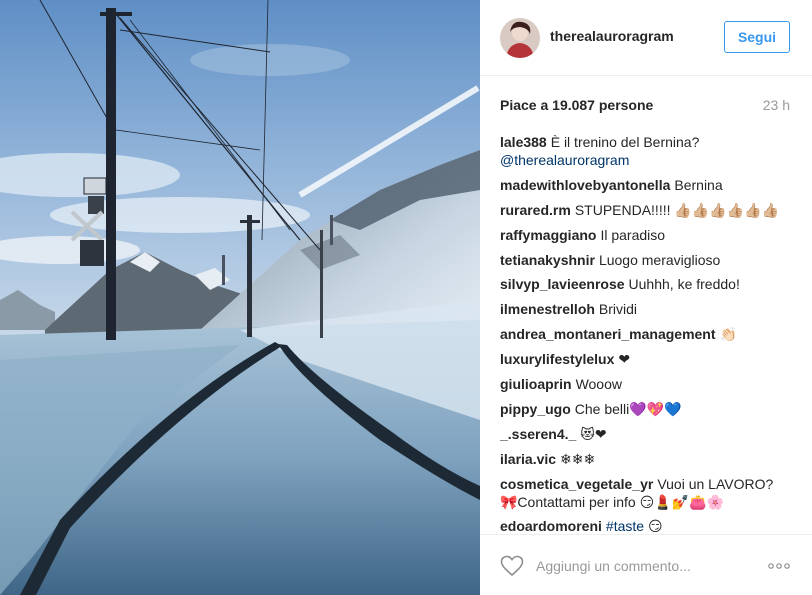  Describe the element at coordinates (528, 459) in the screenshot. I see `comment-username: ilaria.vic` at that location.